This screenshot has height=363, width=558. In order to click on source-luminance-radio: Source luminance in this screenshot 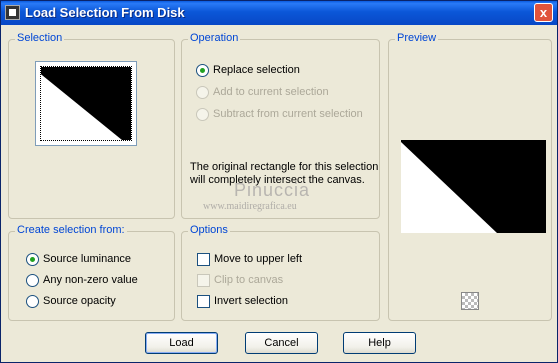, I will do `click(78, 259)`.